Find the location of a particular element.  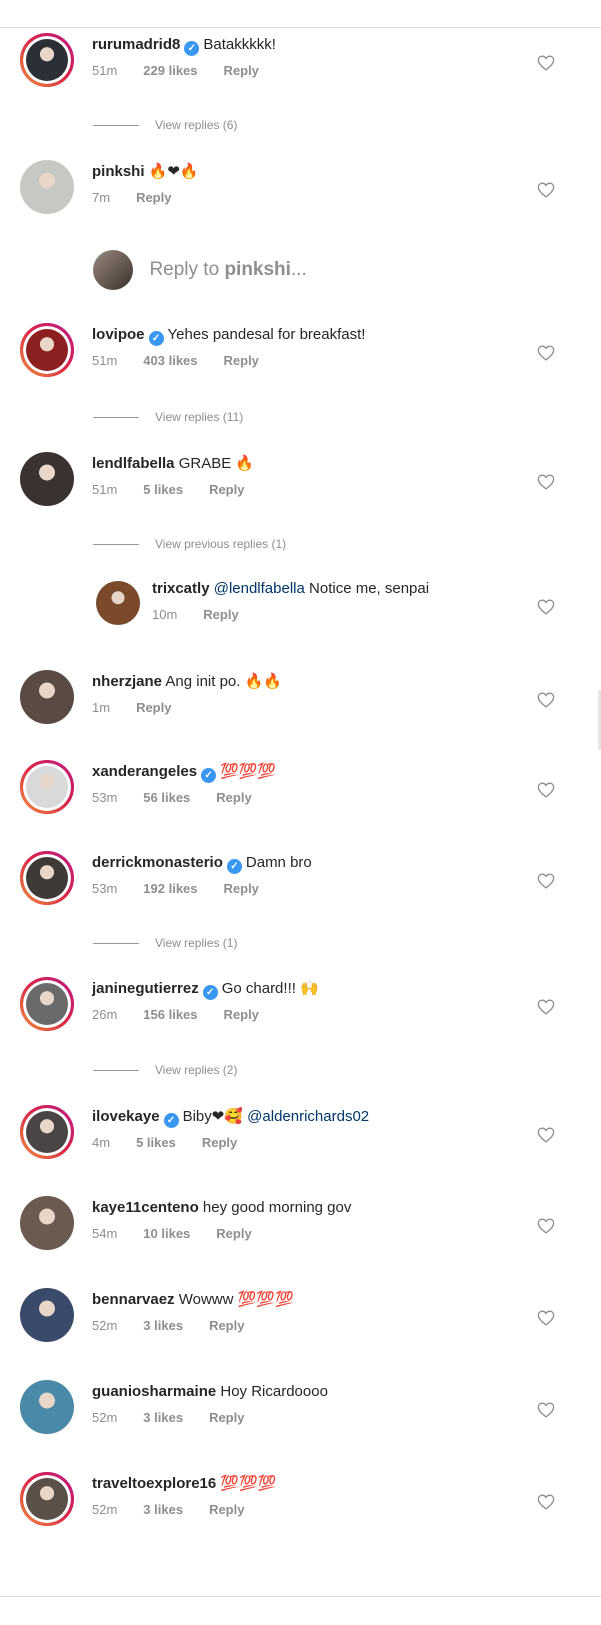

comment-text-line: xanderangeles ✓ 💯💯💯 is located at coordinates (184, 773).